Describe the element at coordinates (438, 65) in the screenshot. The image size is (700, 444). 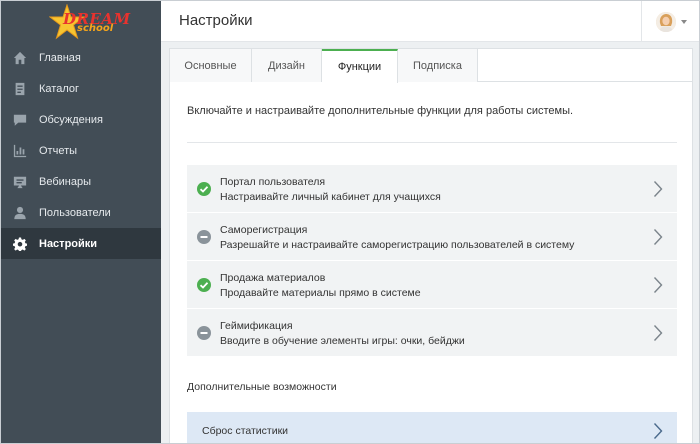
I see `tab-subscription: Подписка` at that location.